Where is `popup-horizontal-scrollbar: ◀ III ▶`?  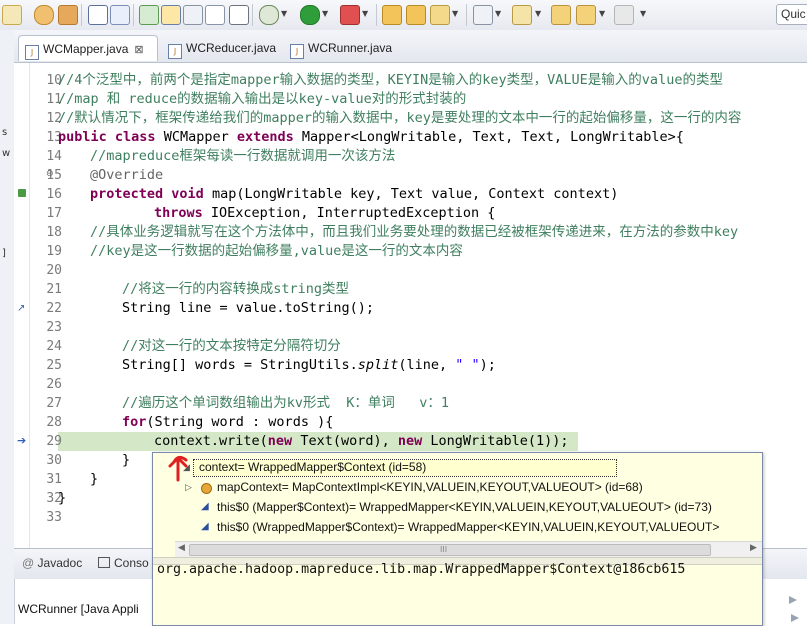 popup-horizontal-scrollbar: ◀ III ▶ is located at coordinates (468, 549).